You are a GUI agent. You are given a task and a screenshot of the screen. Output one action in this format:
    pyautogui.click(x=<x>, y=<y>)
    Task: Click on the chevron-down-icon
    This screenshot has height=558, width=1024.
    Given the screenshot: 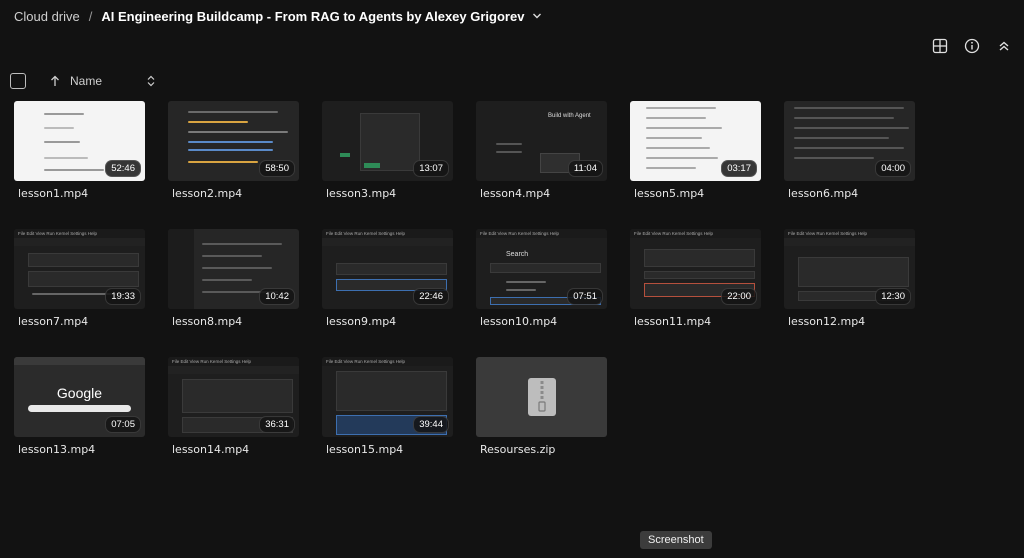 What is the action you would take?
    pyautogui.click(x=537, y=16)
    